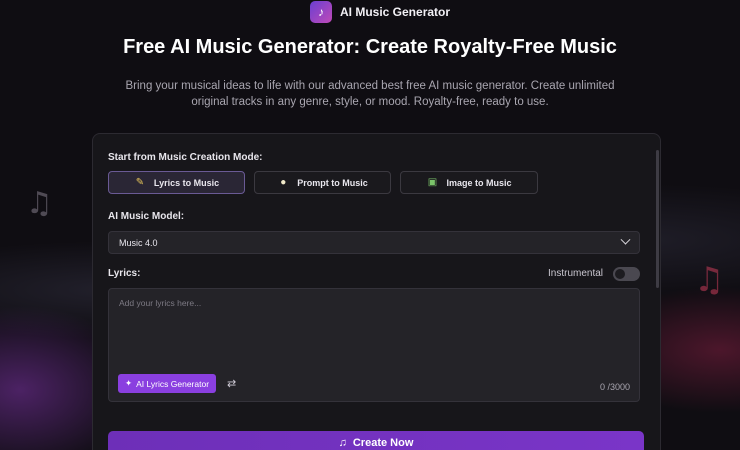 The width and height of the screenshot is (740, 450). I want to click on model-label: AI Music Model:, so click(146, 216).